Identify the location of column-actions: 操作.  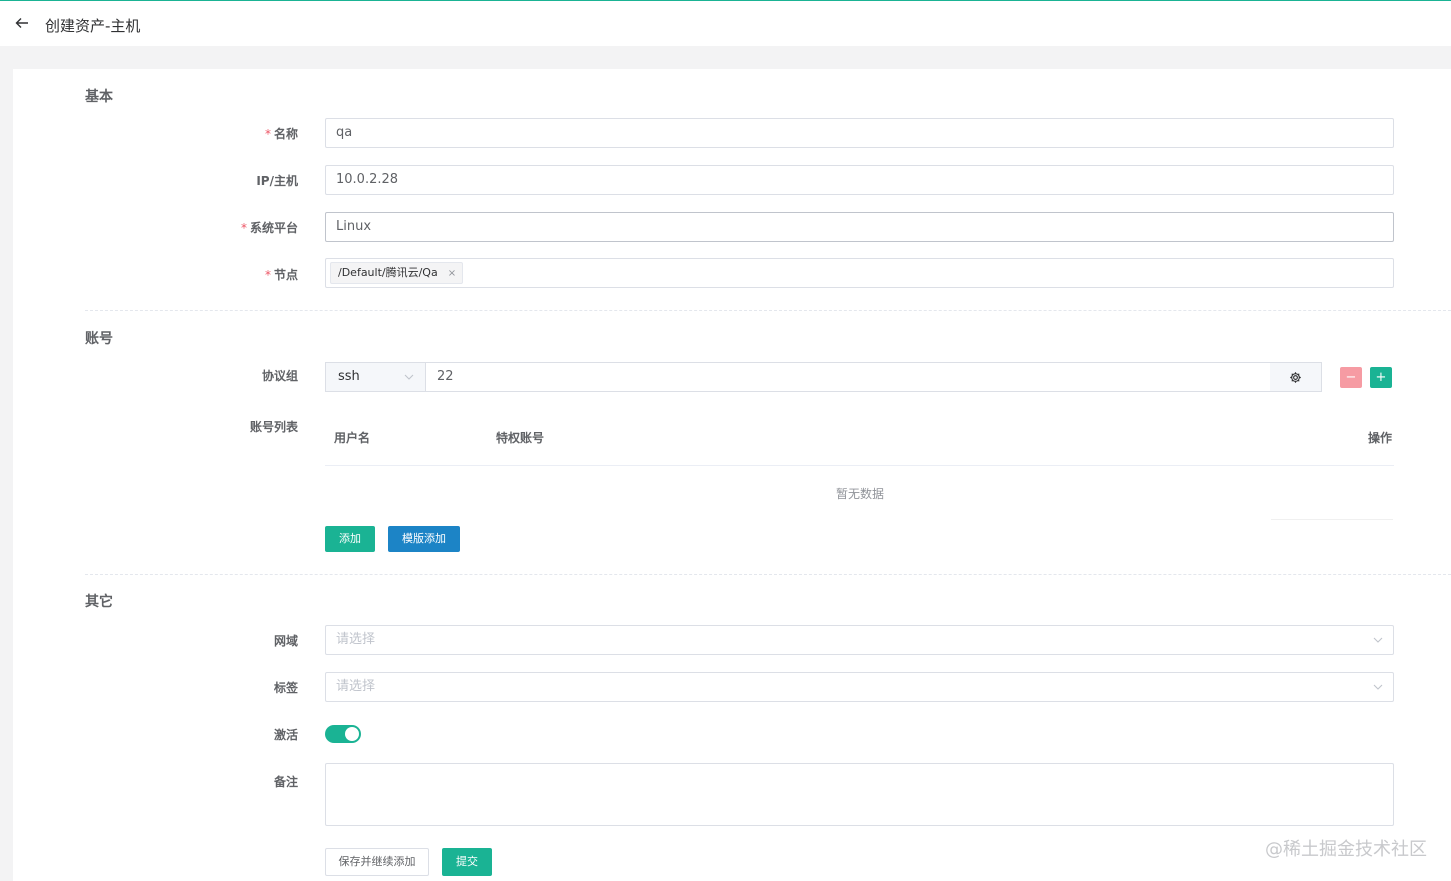
(1379, 438).